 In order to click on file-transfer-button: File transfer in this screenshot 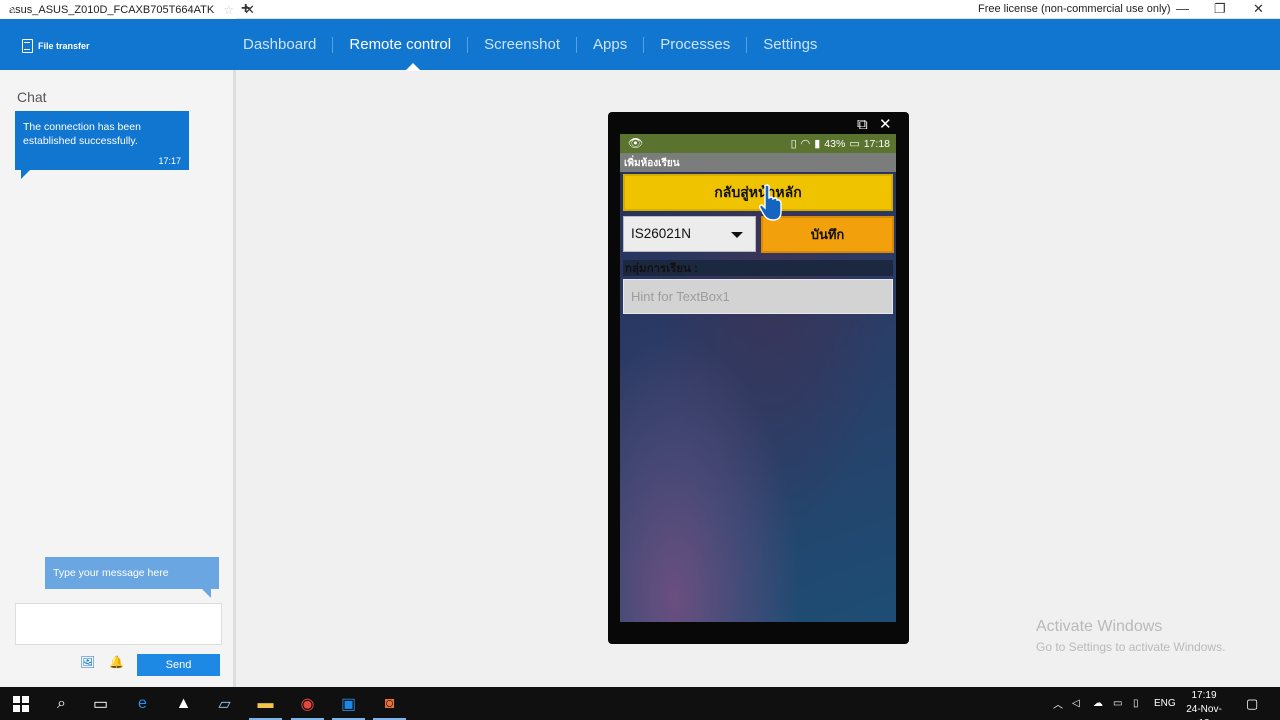, I will do `click(56, 46)`.